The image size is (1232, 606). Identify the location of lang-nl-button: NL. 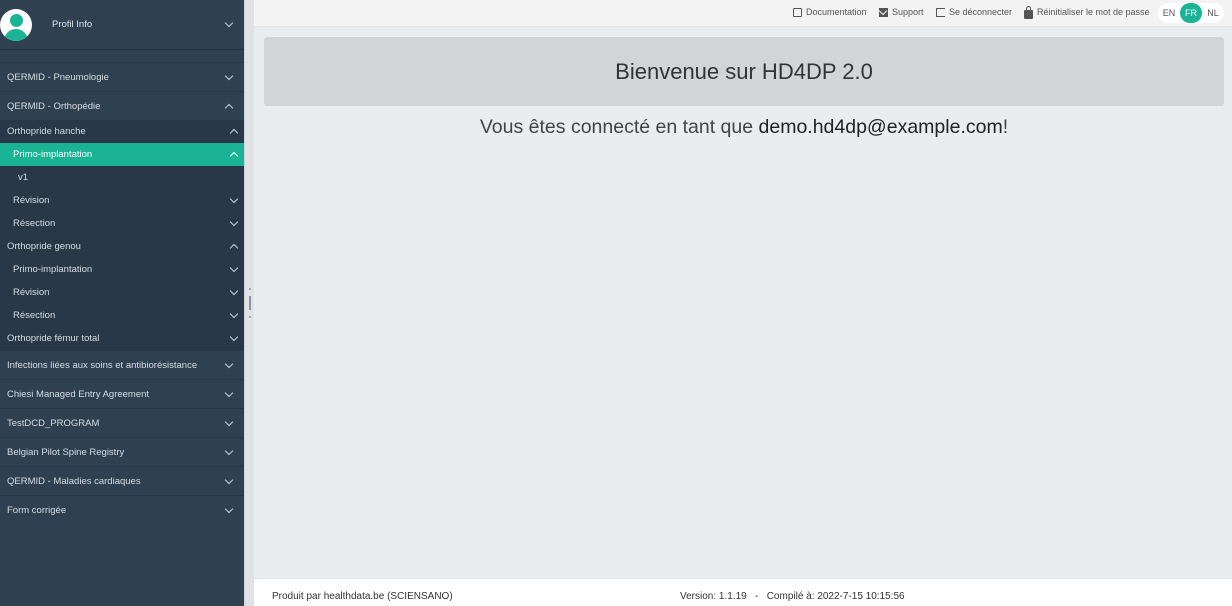
(1213, 13).